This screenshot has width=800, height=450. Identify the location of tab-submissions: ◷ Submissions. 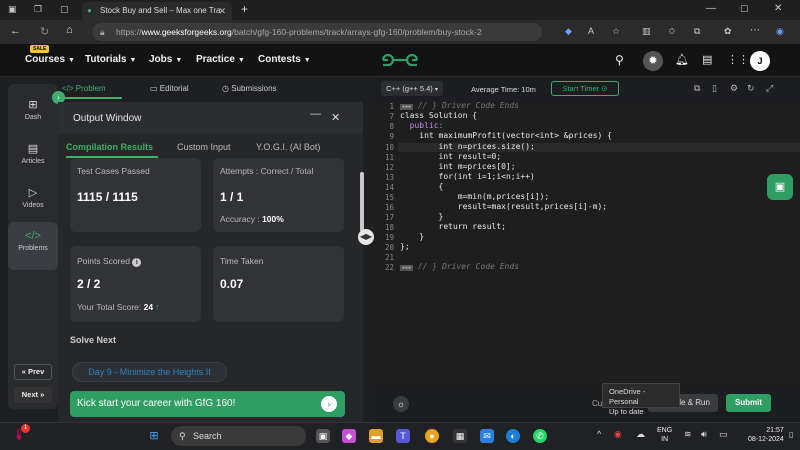
(249, 88).